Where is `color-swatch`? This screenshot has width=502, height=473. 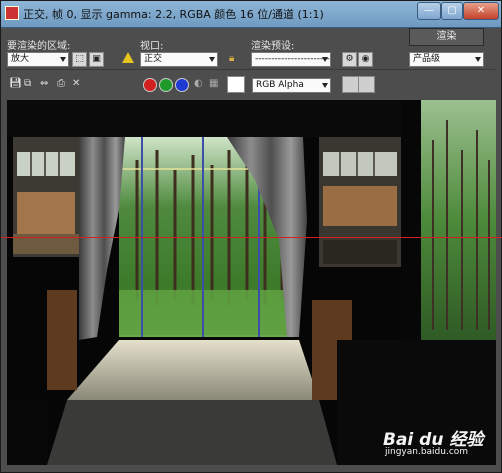 color-swatch is located at coordinates (236, 84).